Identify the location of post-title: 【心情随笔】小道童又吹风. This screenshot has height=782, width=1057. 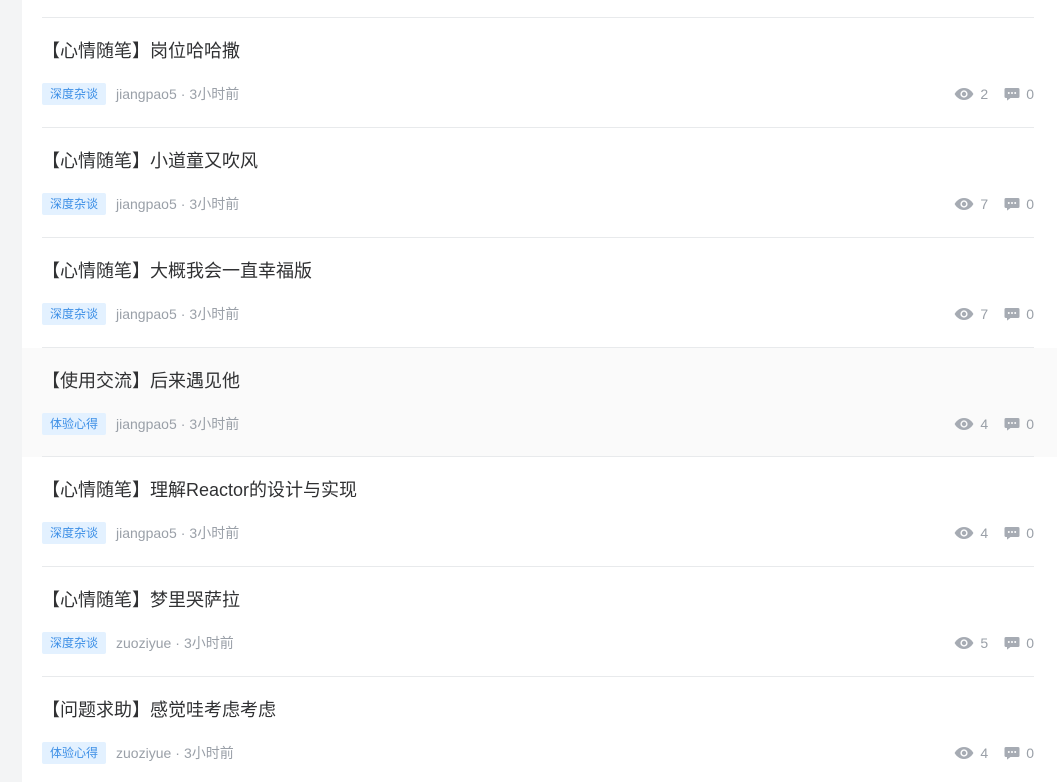
(150, 161).